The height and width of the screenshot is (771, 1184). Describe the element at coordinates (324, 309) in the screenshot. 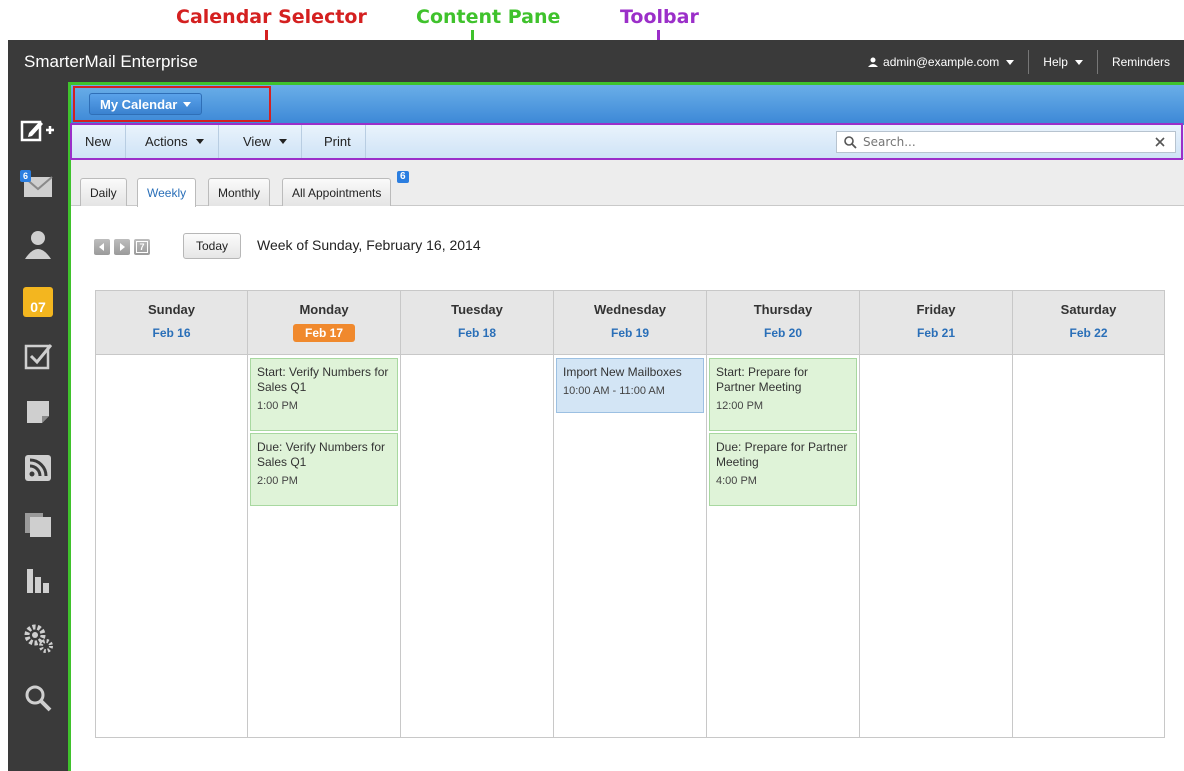

I see `day-name: Monday` at that location.